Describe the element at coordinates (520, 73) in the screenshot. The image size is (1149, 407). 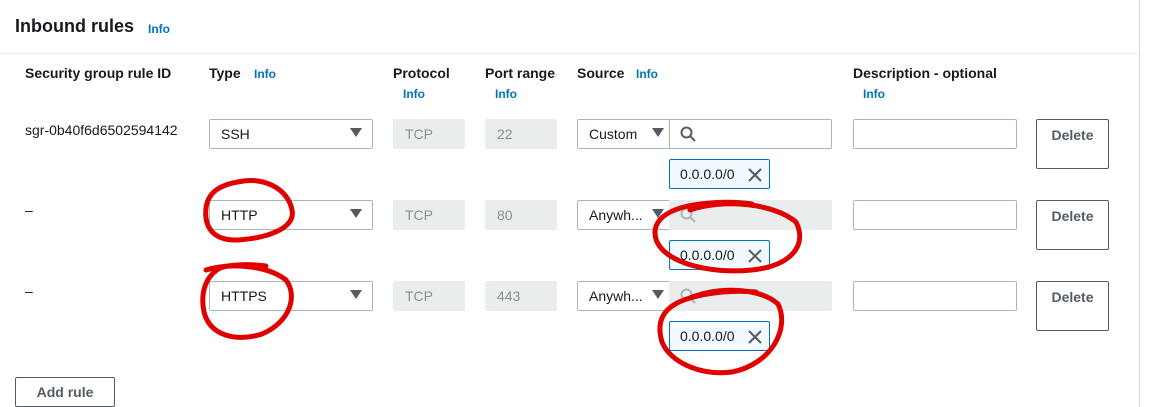
I see `col-header-port-range: Port range` at that location.